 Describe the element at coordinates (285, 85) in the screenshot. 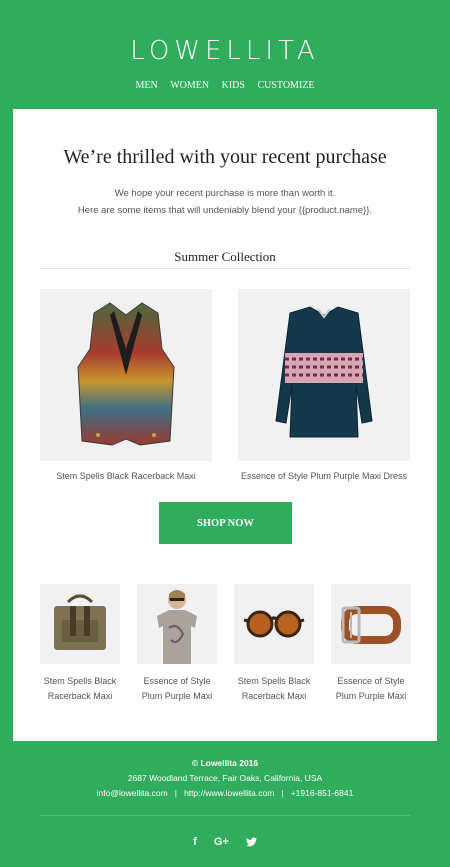

I see `nav-item-customize: CUSTOMIZE` at that location.